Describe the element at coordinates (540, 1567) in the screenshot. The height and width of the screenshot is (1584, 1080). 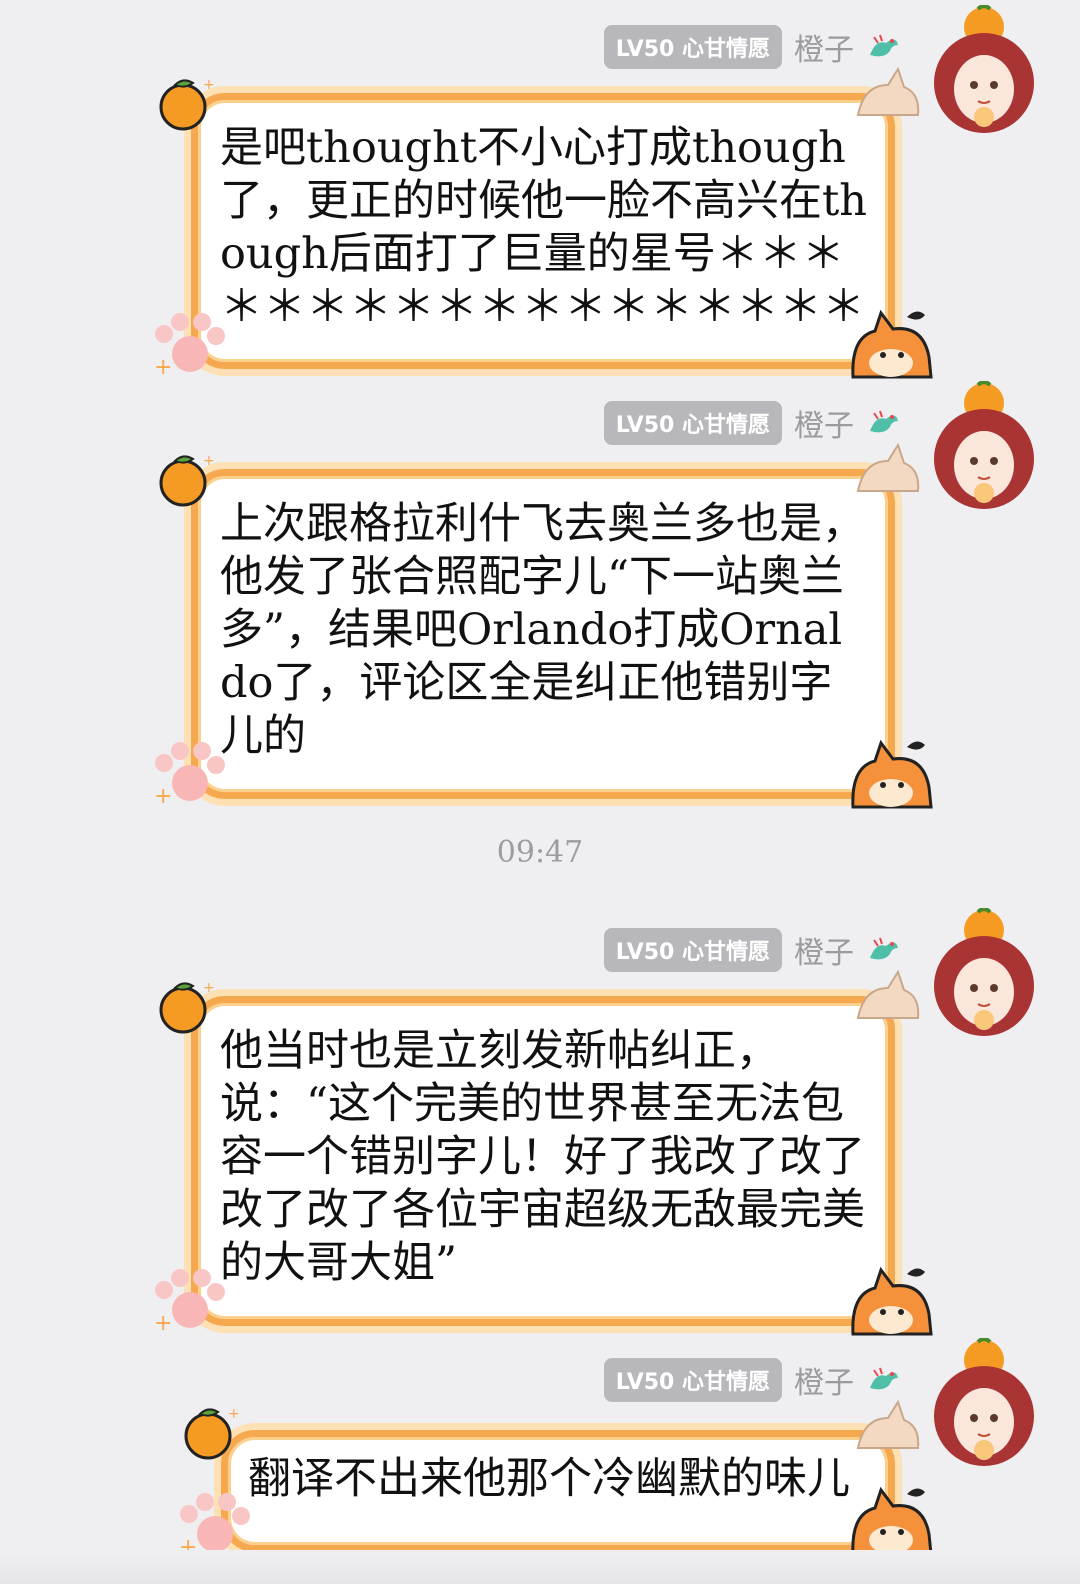
I see `bottom-bar` at that location.